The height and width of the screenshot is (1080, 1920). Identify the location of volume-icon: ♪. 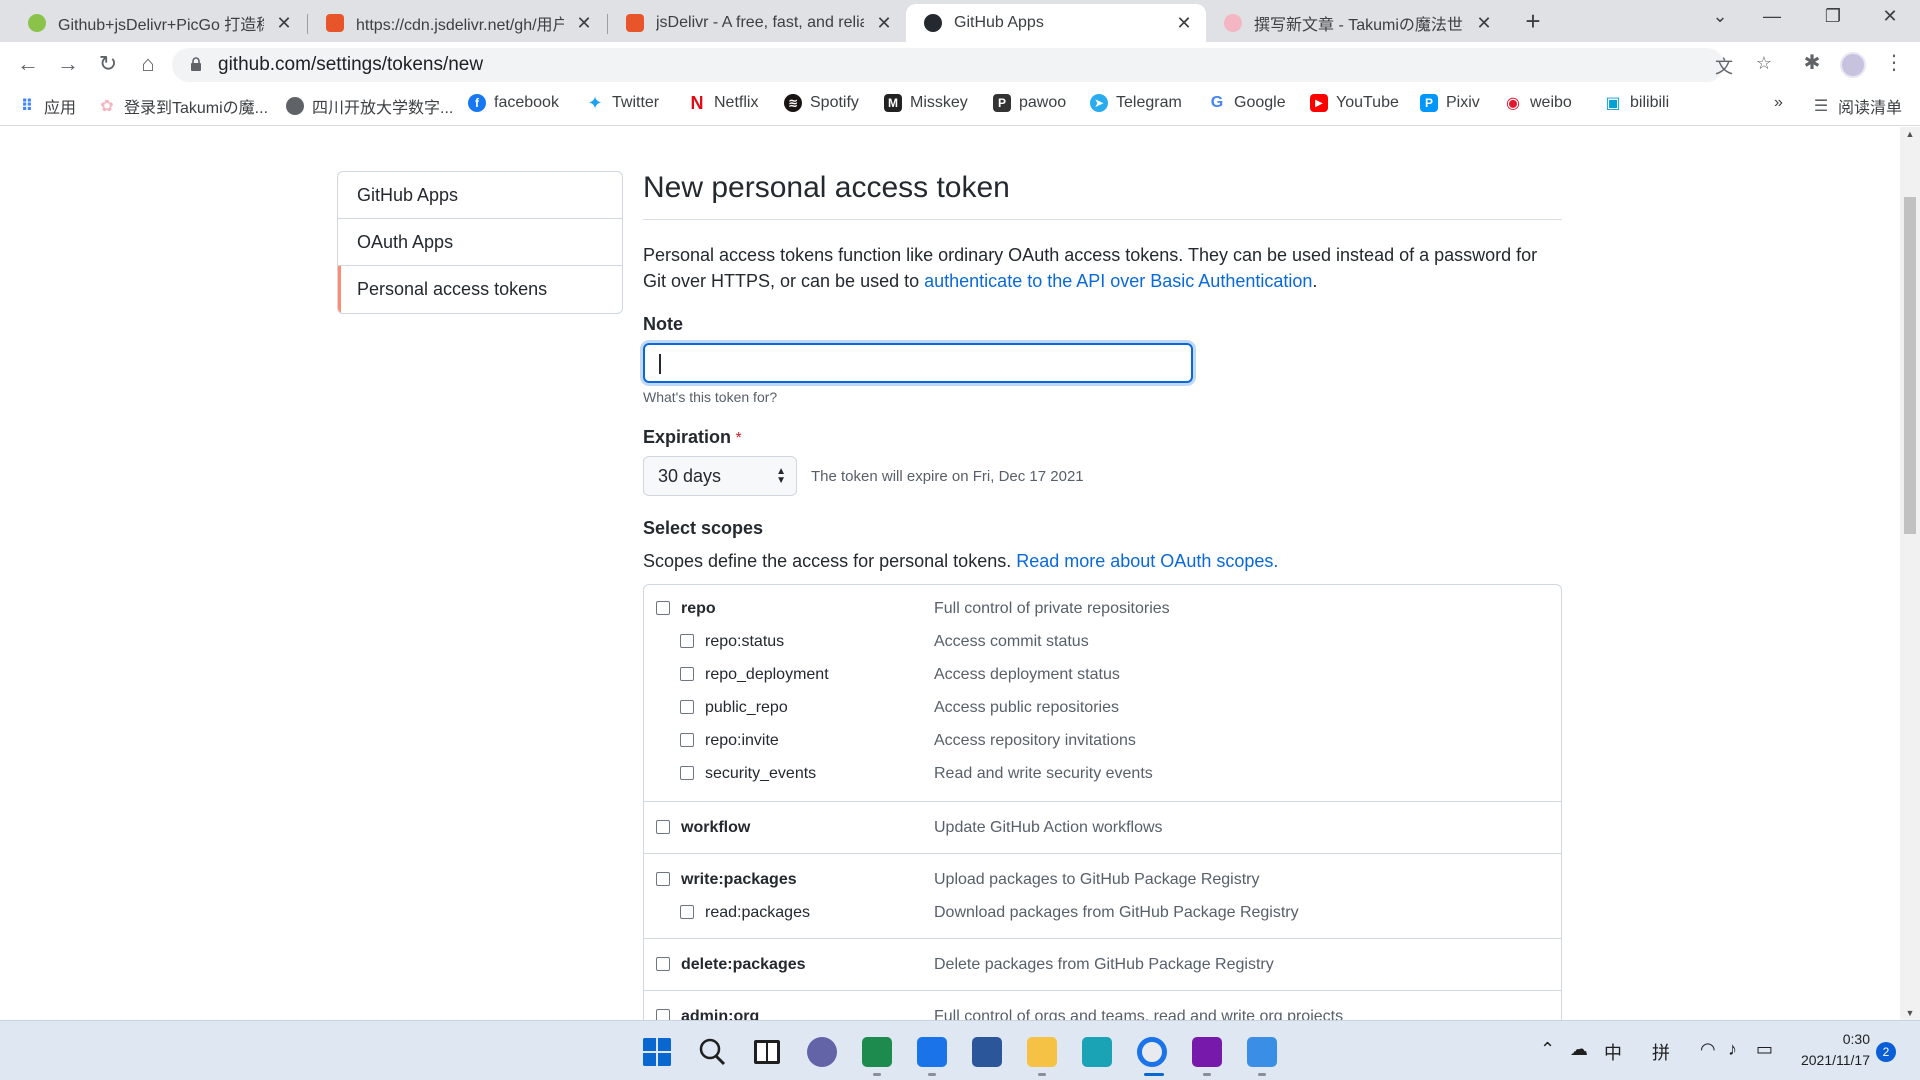
(1732, 1049).